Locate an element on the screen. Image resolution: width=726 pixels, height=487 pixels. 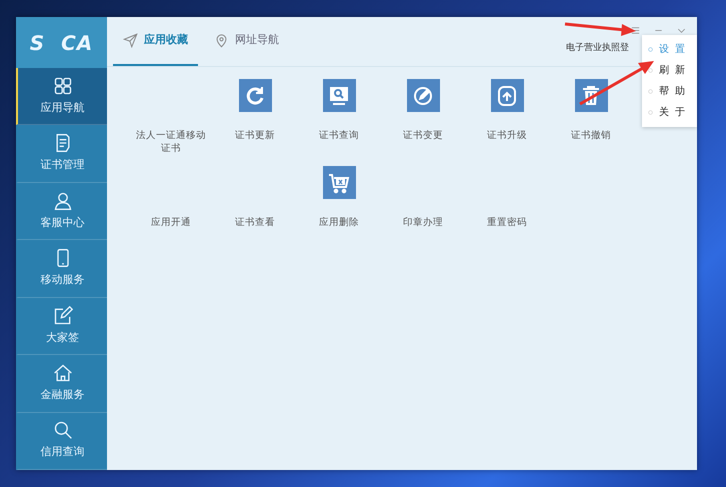
header-text: 电子营业执照登 is located at coordinates (597, 48).